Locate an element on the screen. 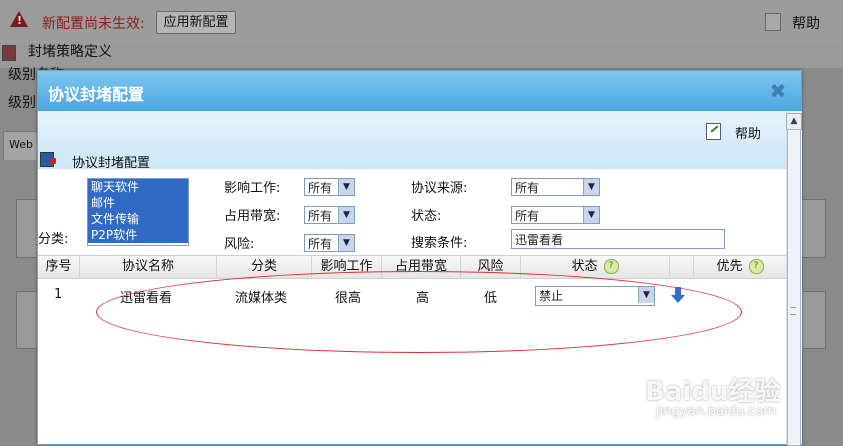 This screenshot has width=843, height=446. column-header-priority: 优先? is located at coordinates (740, 267).